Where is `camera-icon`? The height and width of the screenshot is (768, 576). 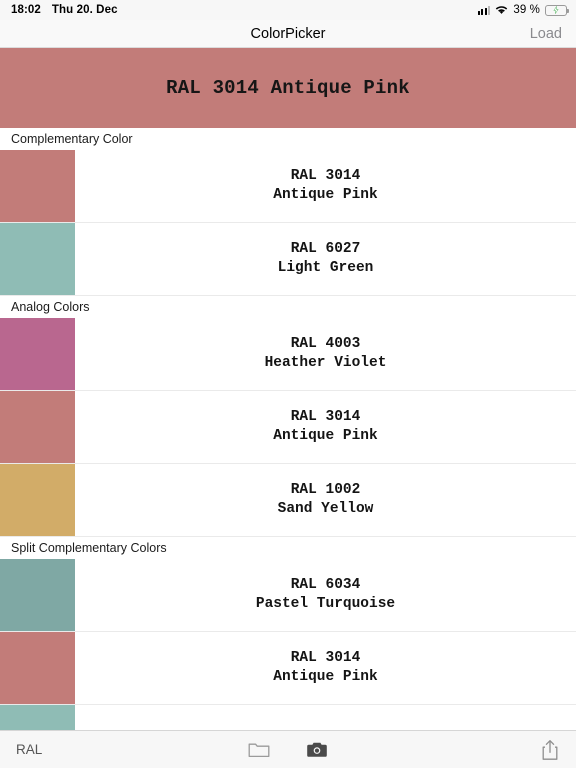 camera-icon is located at coordinates (317, 750).